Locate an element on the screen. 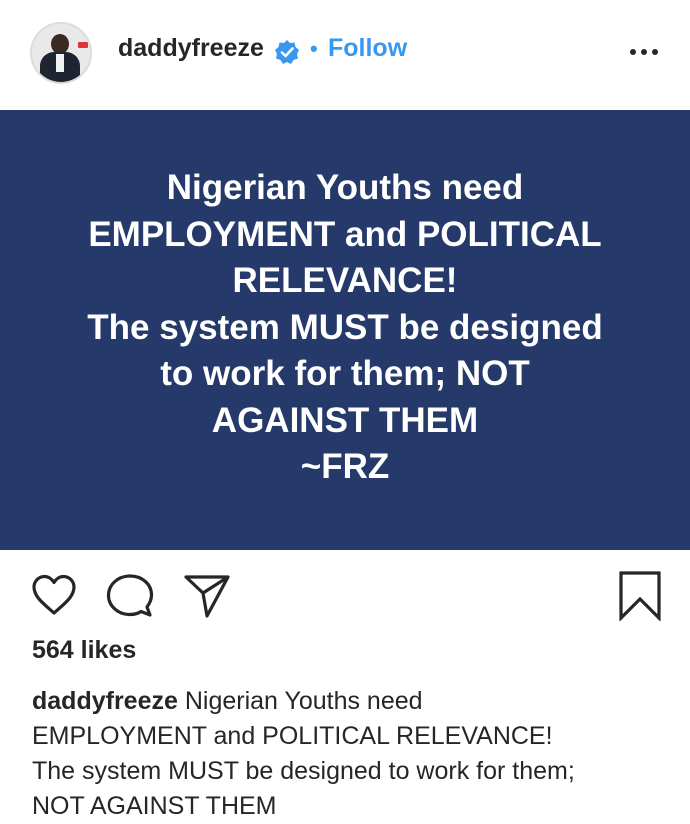  username: daddyfreeze is located at coordinates (191, 48).